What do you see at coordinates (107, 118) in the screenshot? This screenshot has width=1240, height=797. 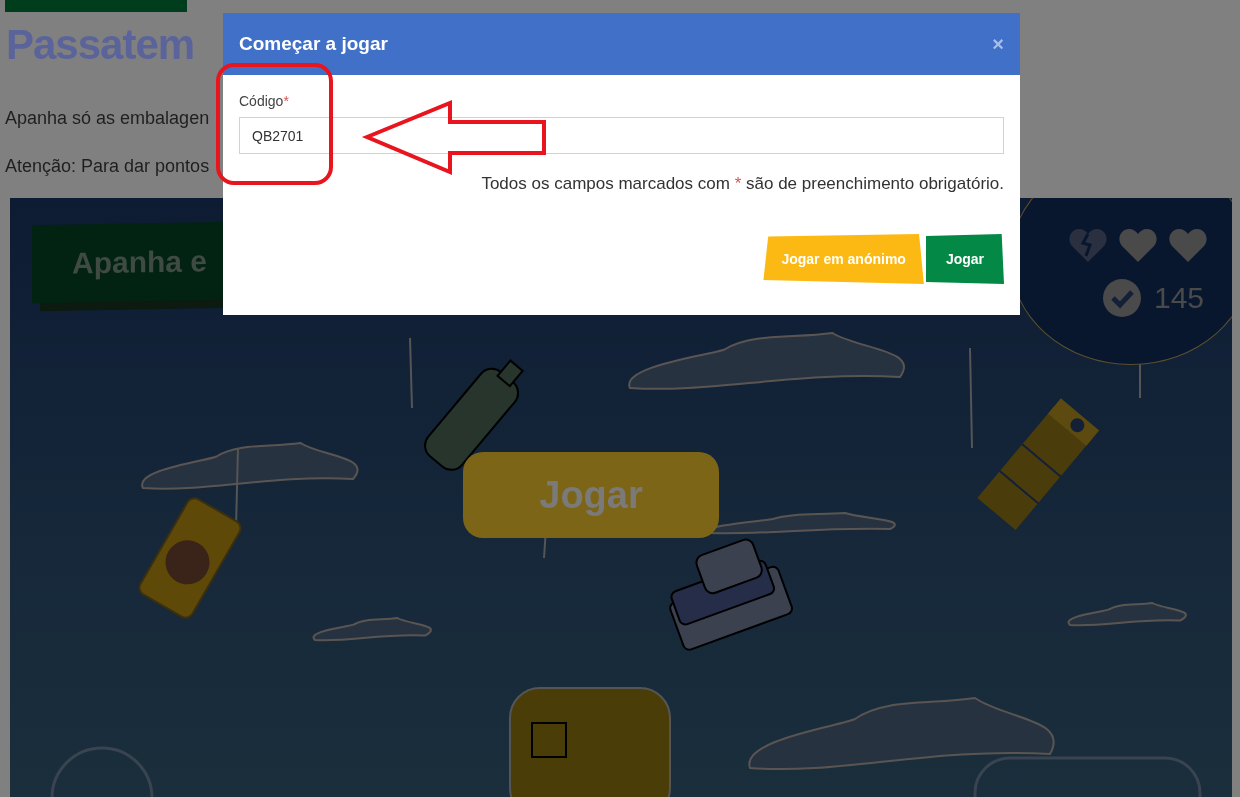 I see `paragraph: Apanha só as embalagen` at bounding box center [107, 118].